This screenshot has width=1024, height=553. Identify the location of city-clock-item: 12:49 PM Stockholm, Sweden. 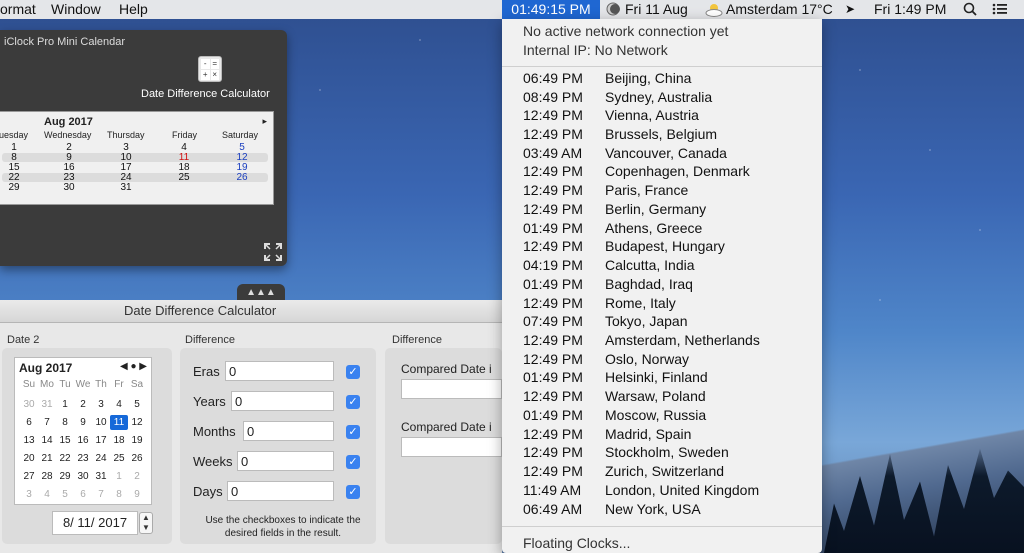
(662, 453).